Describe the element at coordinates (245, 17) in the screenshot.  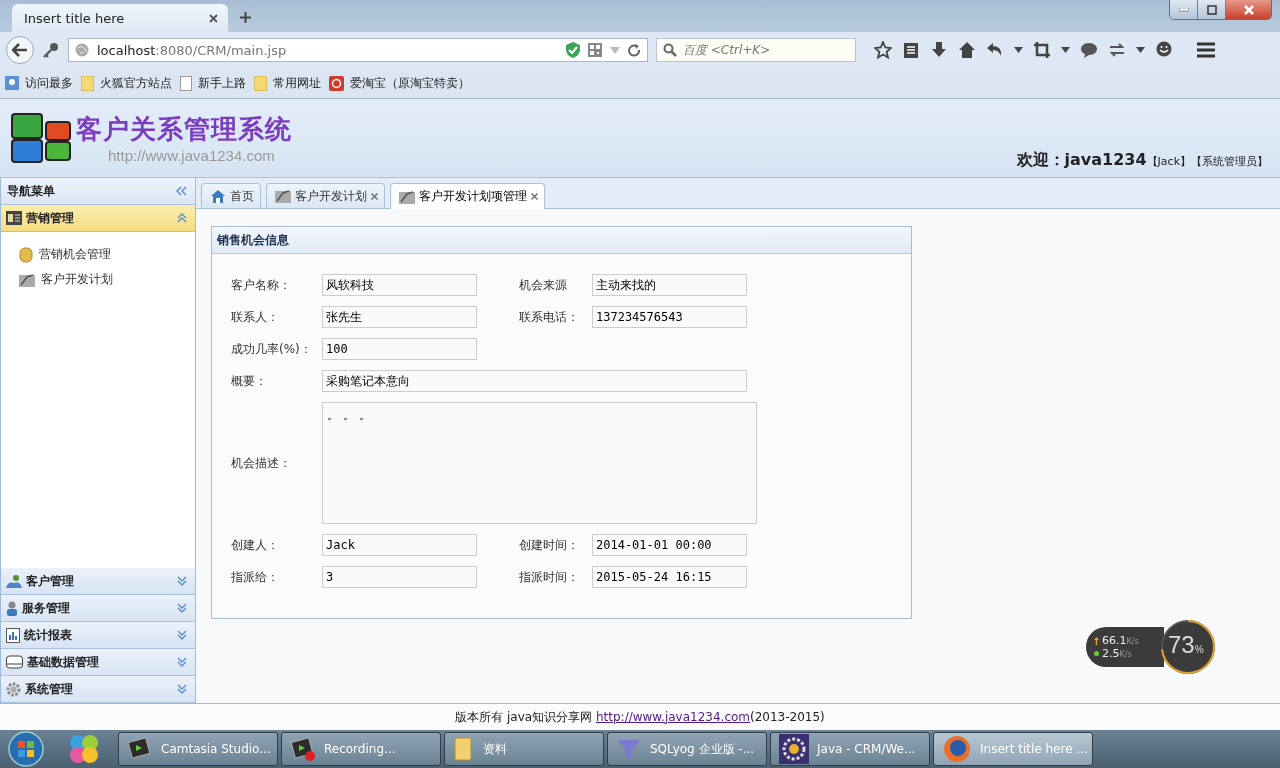
I see `new-tab-icon` at that location.